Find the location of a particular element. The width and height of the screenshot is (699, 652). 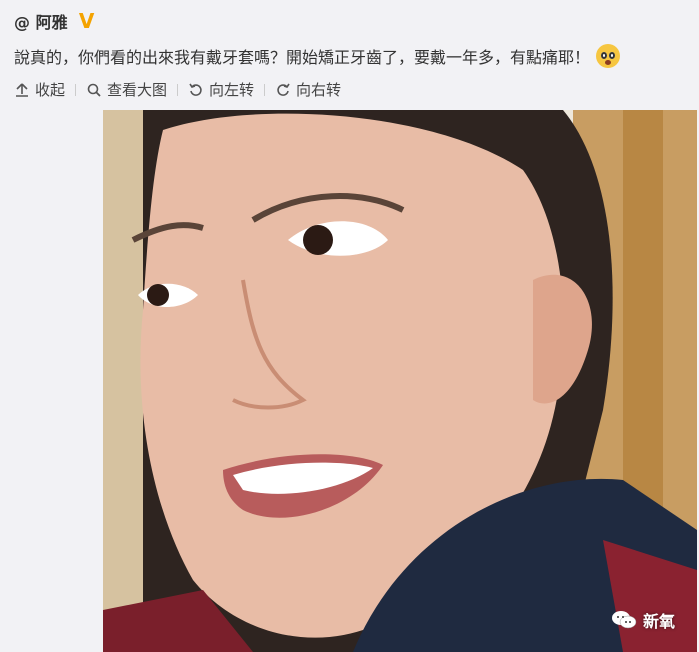

collapse-button: 收起 is located at coordinates (39, 89).